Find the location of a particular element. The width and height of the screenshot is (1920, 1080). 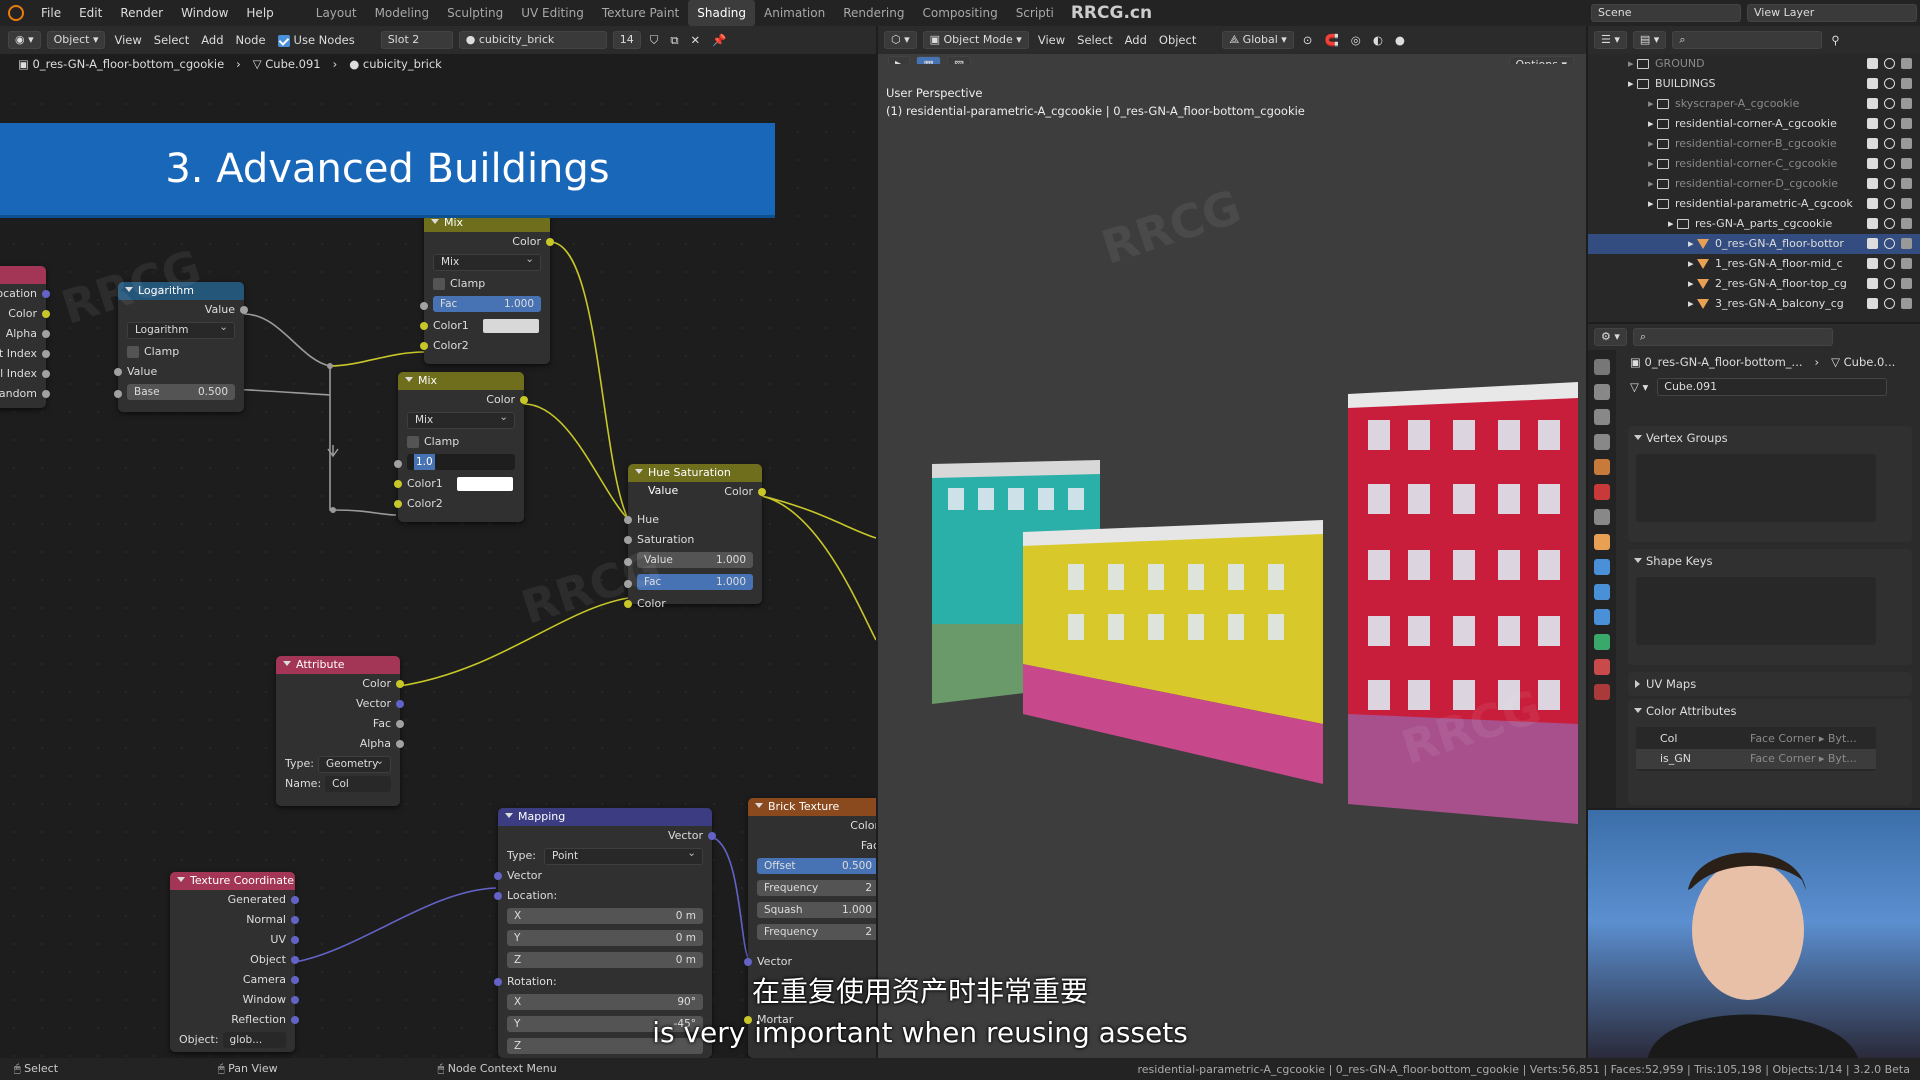

outliner-row: ▸ BUILDINGS is located at coordinates (1754, 84).